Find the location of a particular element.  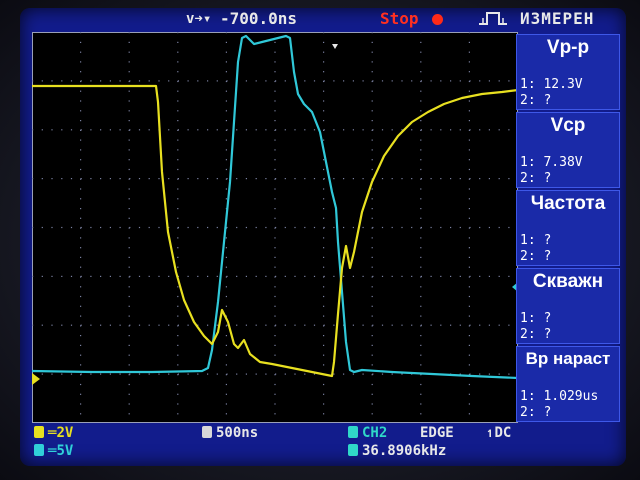

trigger-time-marker is located at coordinates (335, 46).